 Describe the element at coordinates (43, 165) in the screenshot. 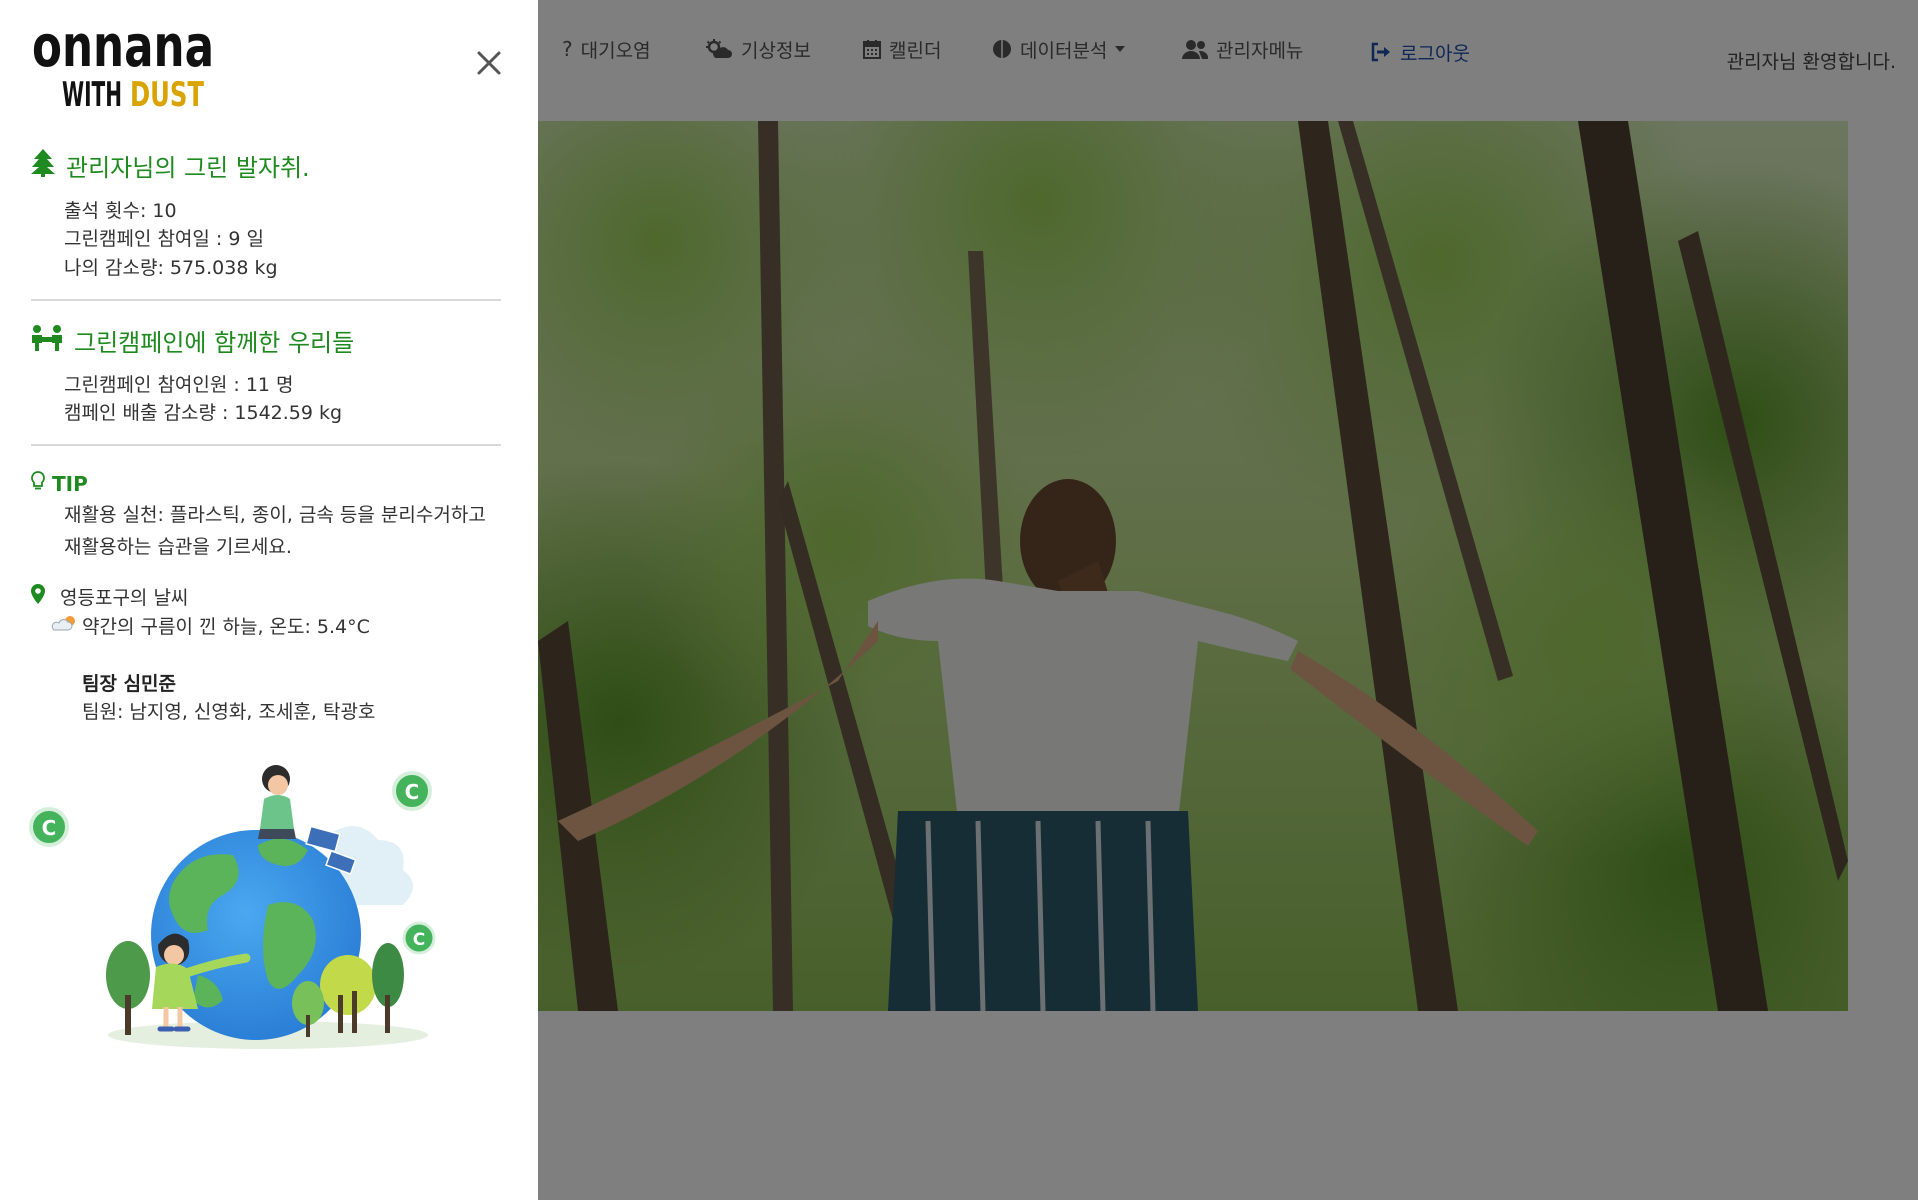

I see `tree-icon` at that location.